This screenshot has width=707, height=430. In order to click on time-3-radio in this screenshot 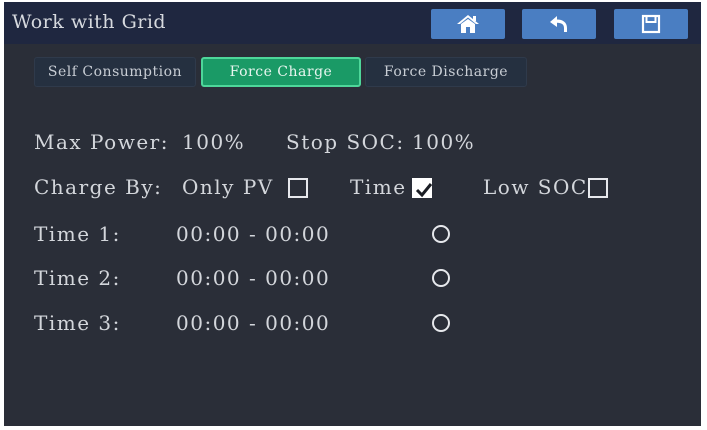, I will do `click(441, 323)`.